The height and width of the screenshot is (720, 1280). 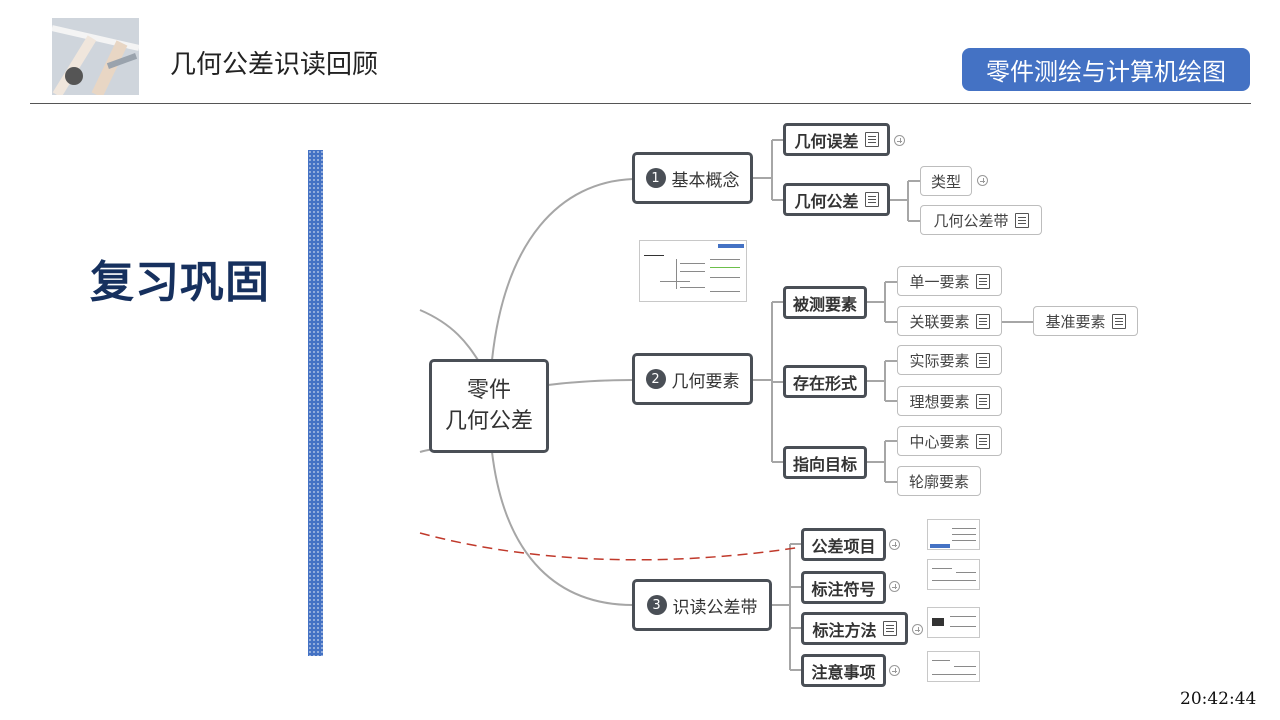 I want to click on branch-geometric-elements: 2 几何要素, so click(x=692, y=379).